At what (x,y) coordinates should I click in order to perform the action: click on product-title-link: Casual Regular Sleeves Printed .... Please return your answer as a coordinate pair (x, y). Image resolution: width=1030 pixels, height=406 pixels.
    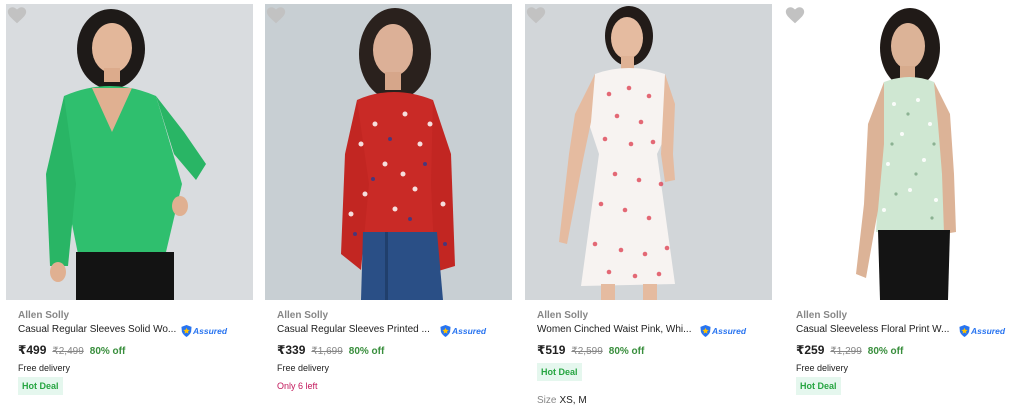
    Looking at the image, I should click on (359, 329).